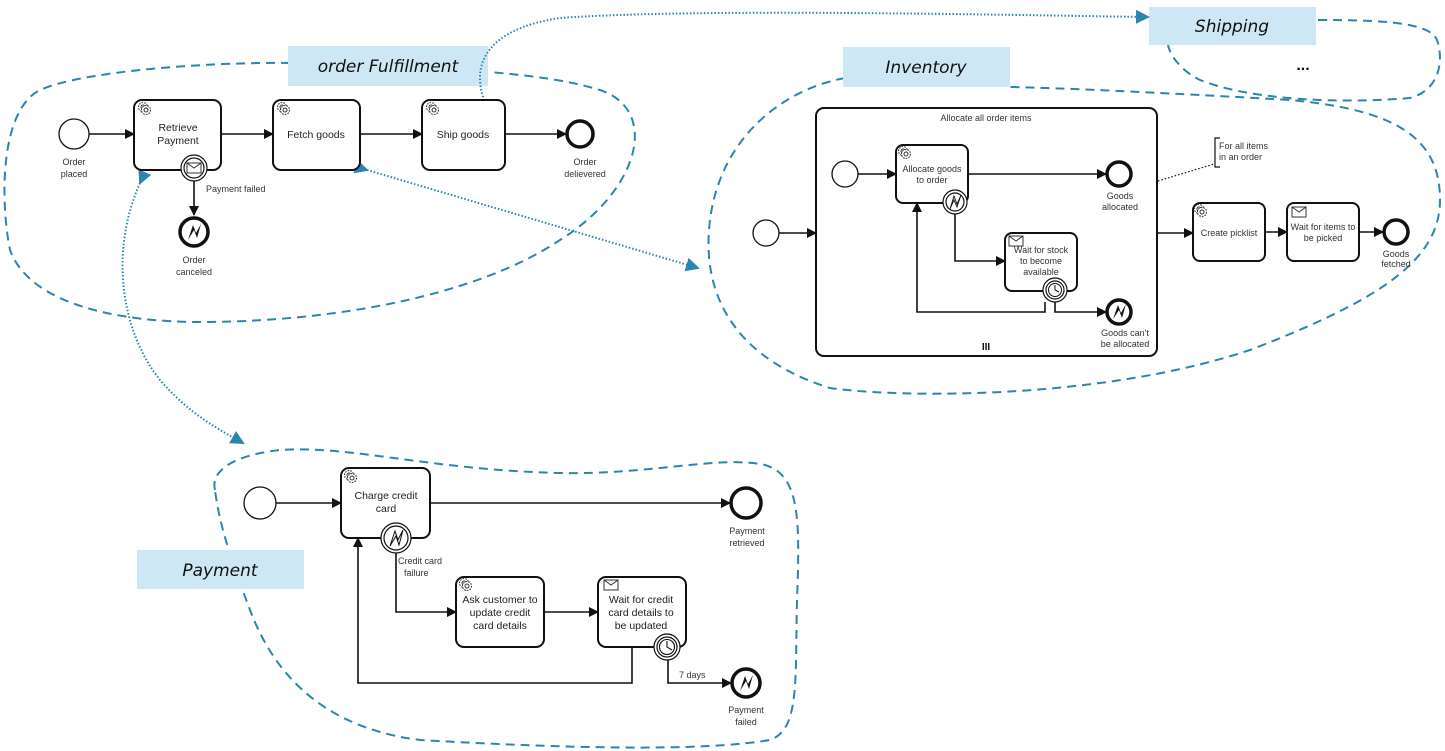  I want to click on boundary-event-credit-card-failure, so click(396, 538).